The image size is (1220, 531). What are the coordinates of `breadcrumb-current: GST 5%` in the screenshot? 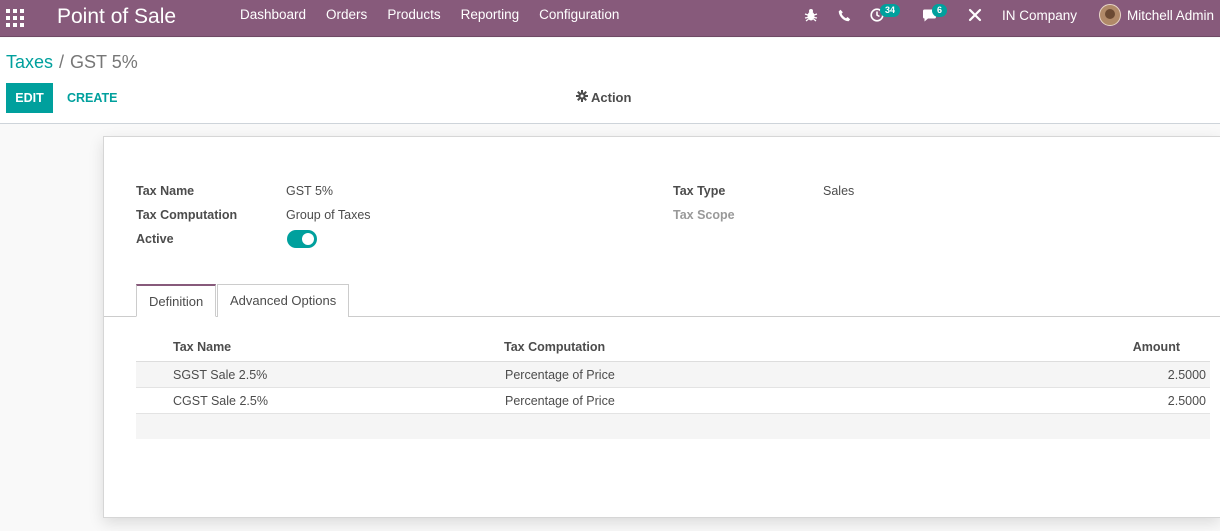 It's located at (104, 62).